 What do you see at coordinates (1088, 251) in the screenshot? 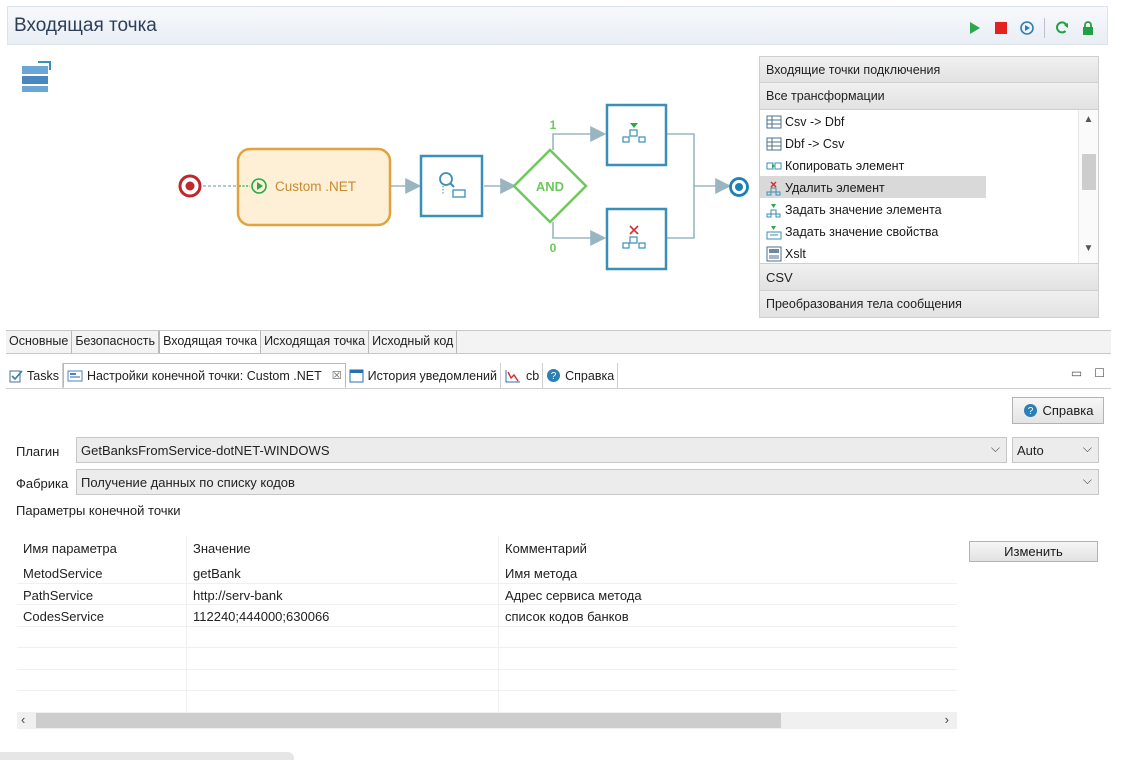
I see `scroll-down-icon: ▼` at bounding box center [1088, 251].